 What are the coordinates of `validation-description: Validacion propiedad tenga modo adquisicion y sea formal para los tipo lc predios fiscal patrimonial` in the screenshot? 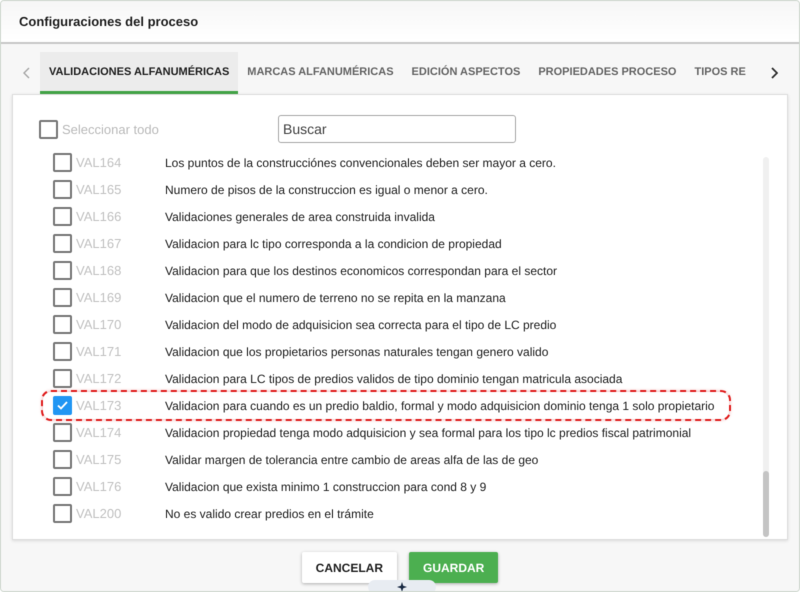 It's located at (428, 433).